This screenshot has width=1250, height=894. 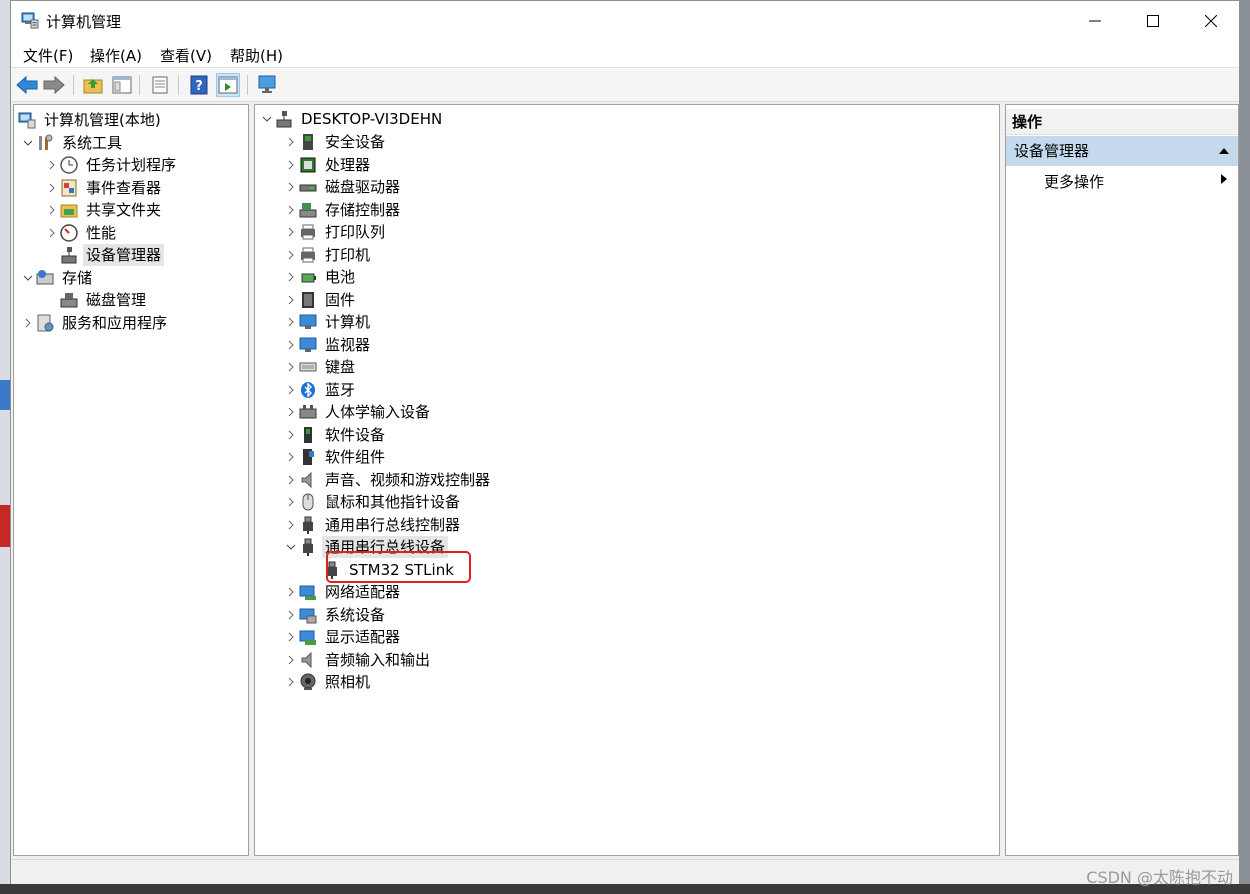 I want to click on device-category-row: 网络适配器, so click(x=343, y=592).